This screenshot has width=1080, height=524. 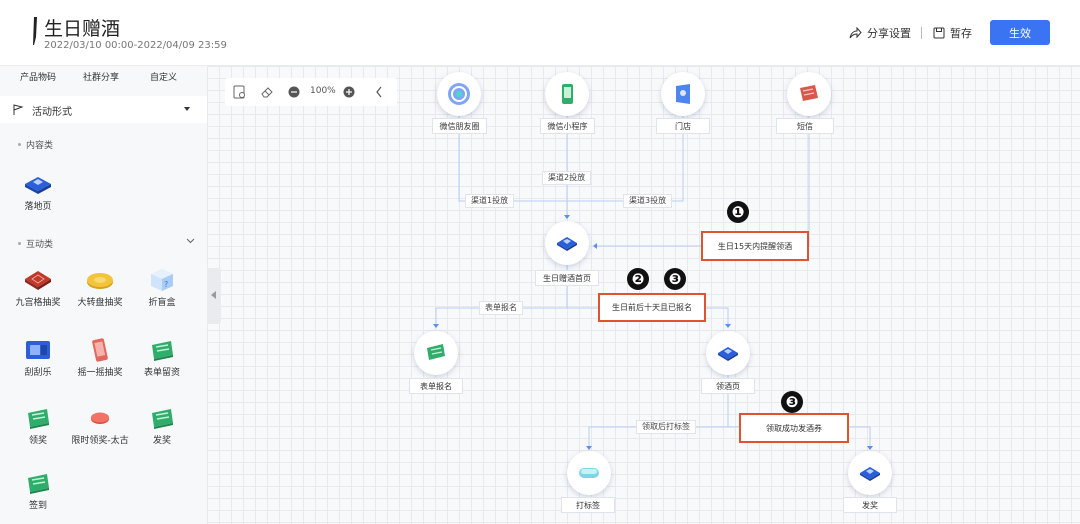 I want to click on annotation-badge-1: ❶, so click(x=738, y=212).